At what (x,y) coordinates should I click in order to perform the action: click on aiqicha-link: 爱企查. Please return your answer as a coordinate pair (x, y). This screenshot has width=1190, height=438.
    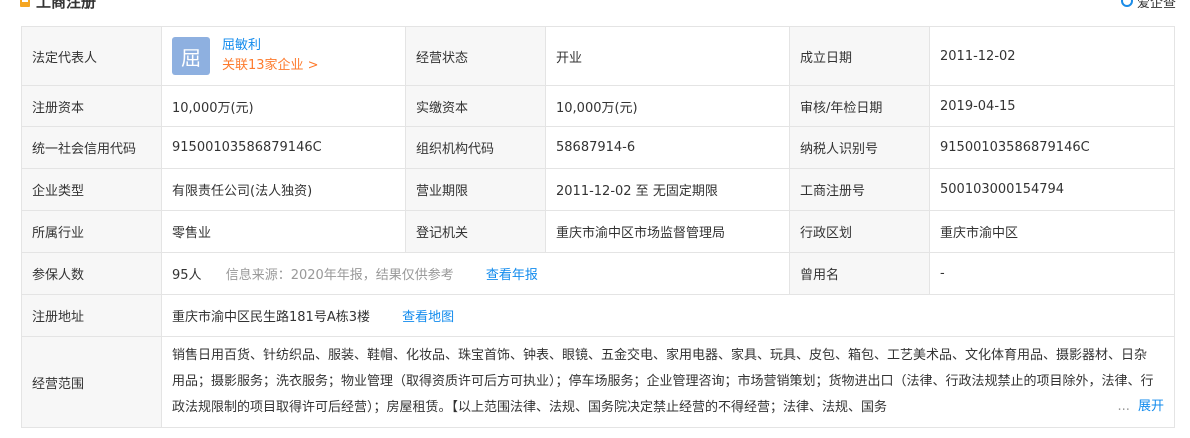
    Looking at the image, I should click on (1148, 5).